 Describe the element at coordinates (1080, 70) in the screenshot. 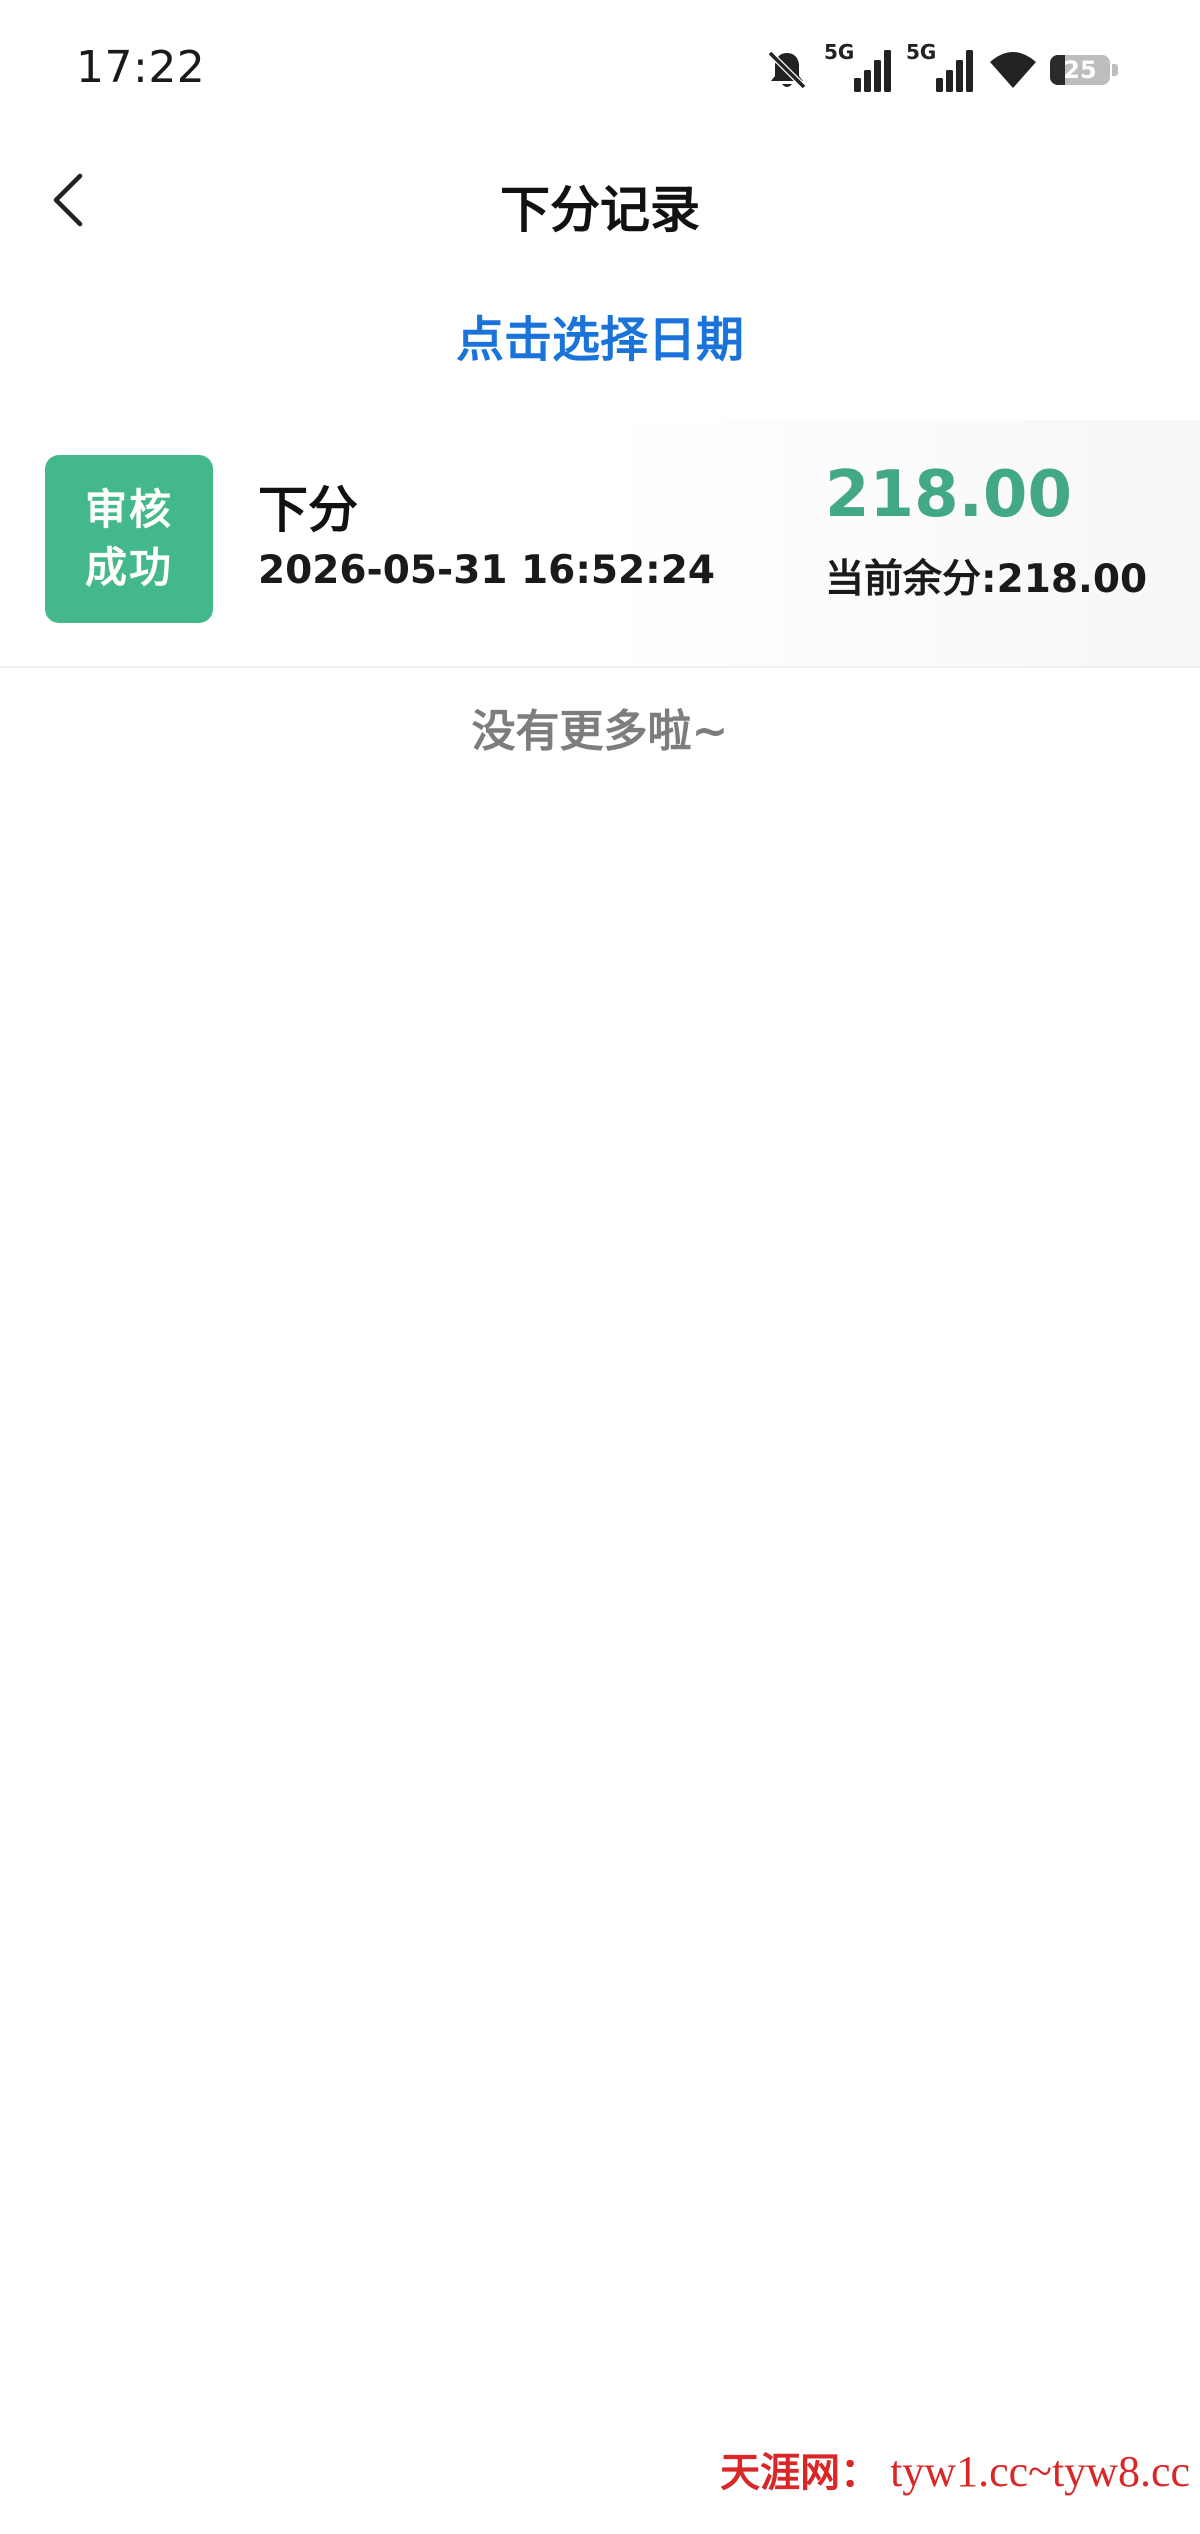

I see `battery-level: 25` at that location.